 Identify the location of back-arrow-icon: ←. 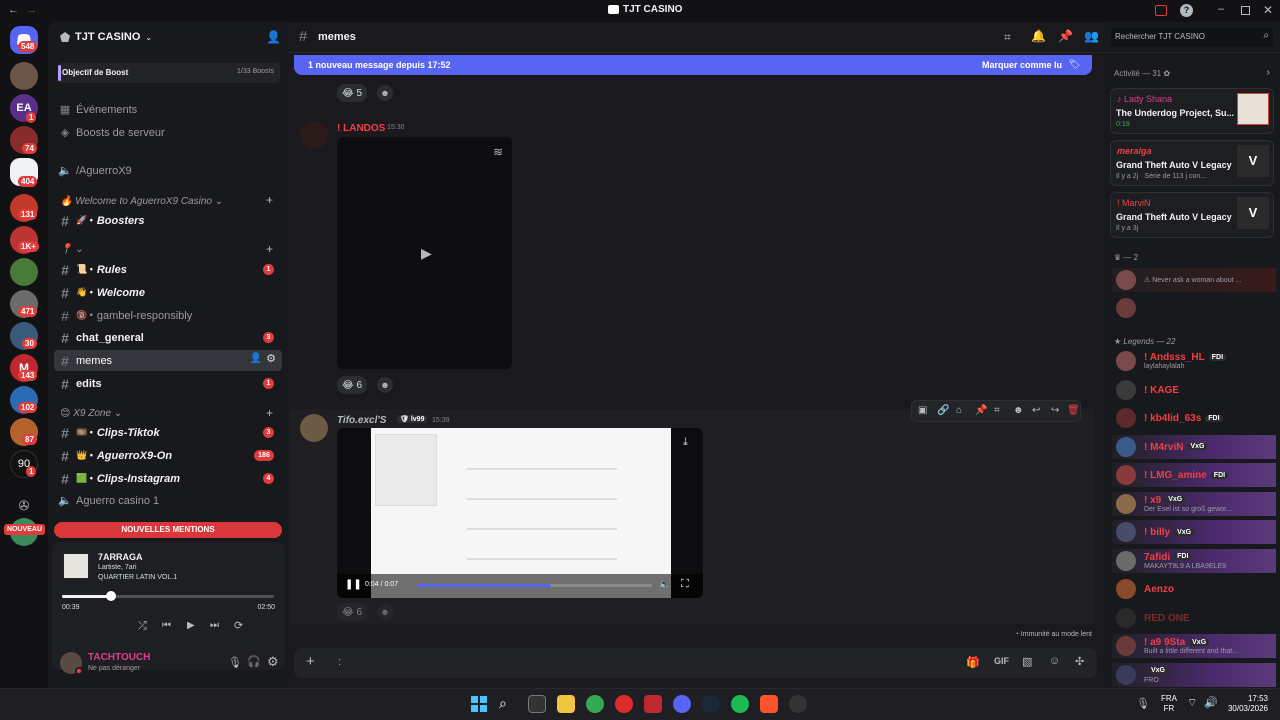
(13, 10).